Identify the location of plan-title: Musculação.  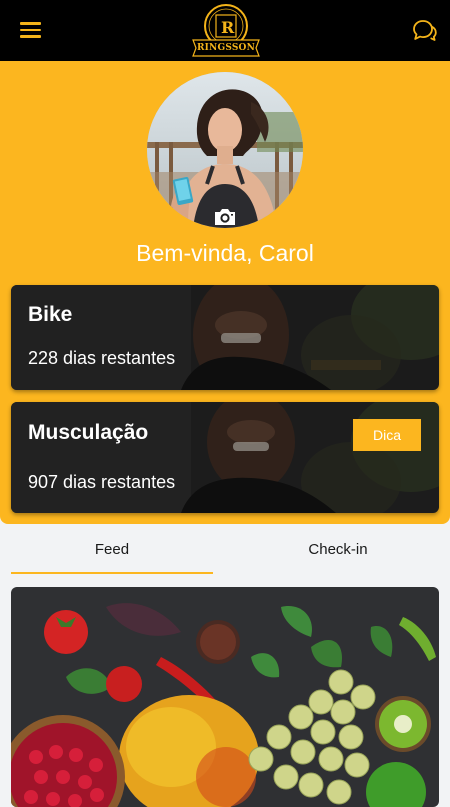
(88, 432).